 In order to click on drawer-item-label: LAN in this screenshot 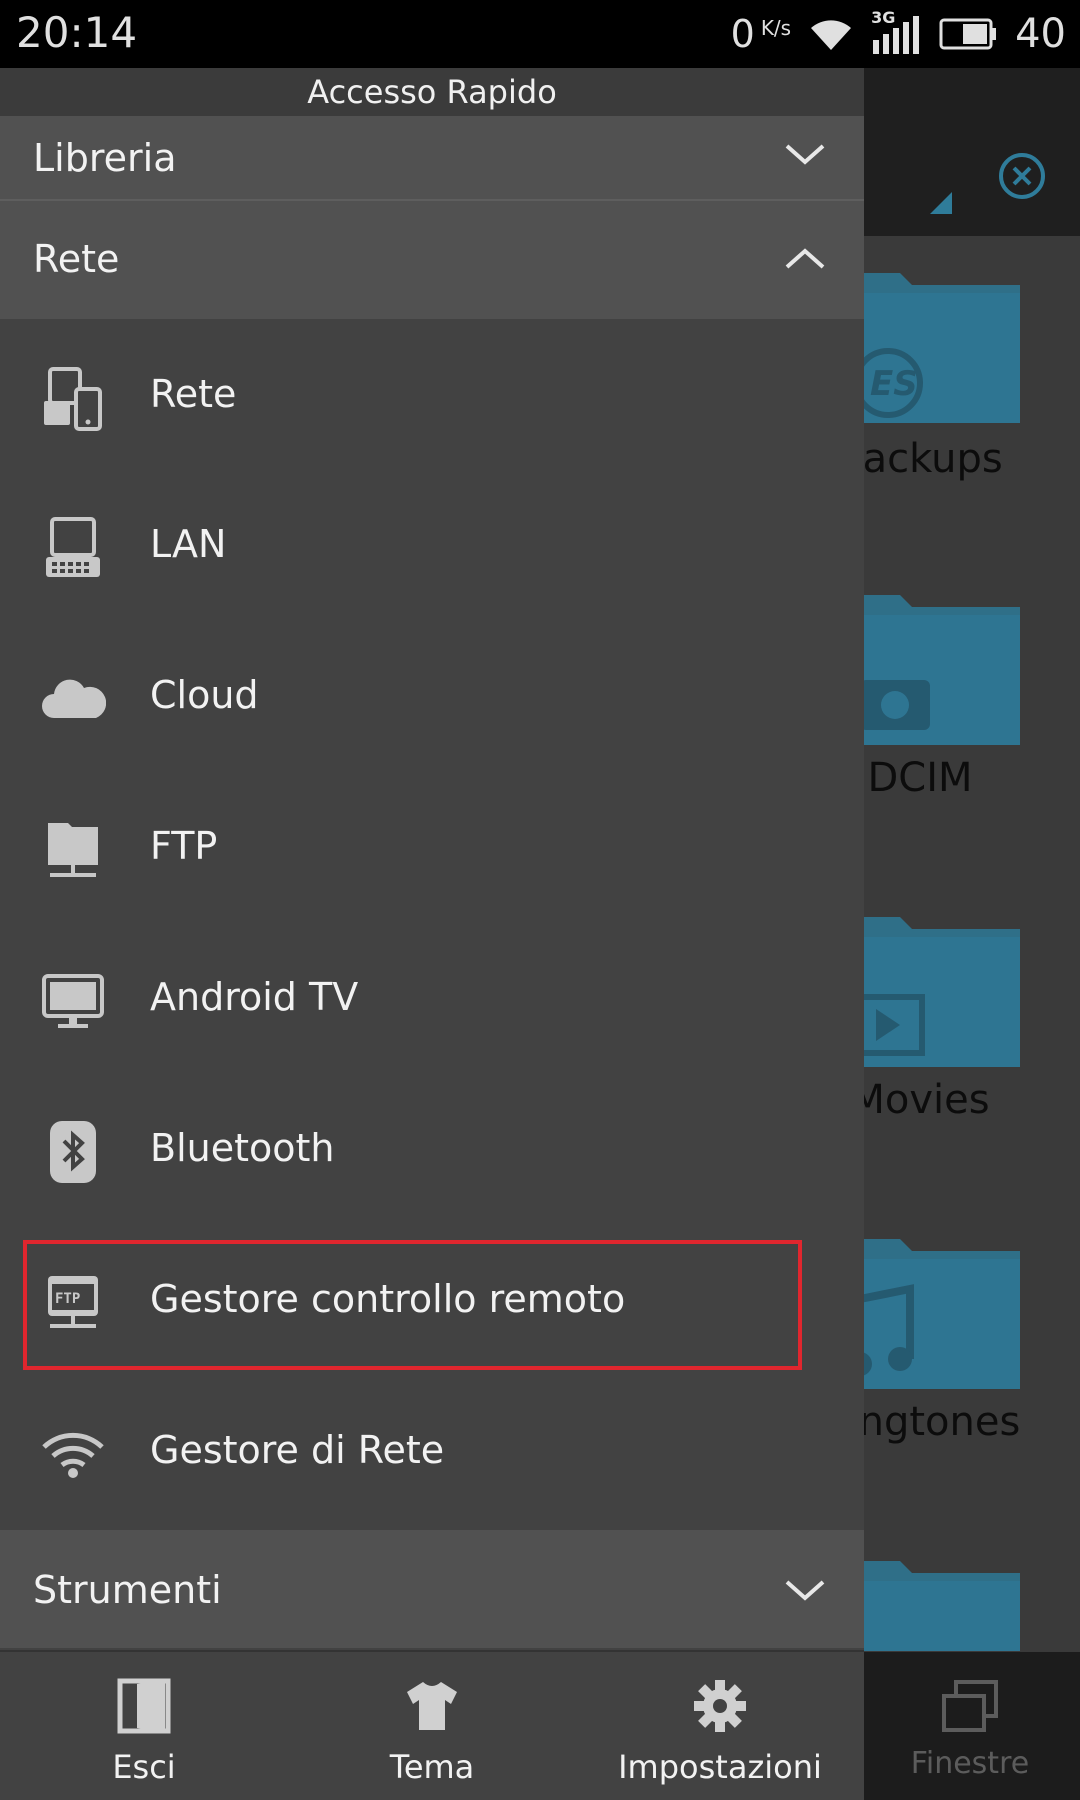, I will do `click(188, 544)`.